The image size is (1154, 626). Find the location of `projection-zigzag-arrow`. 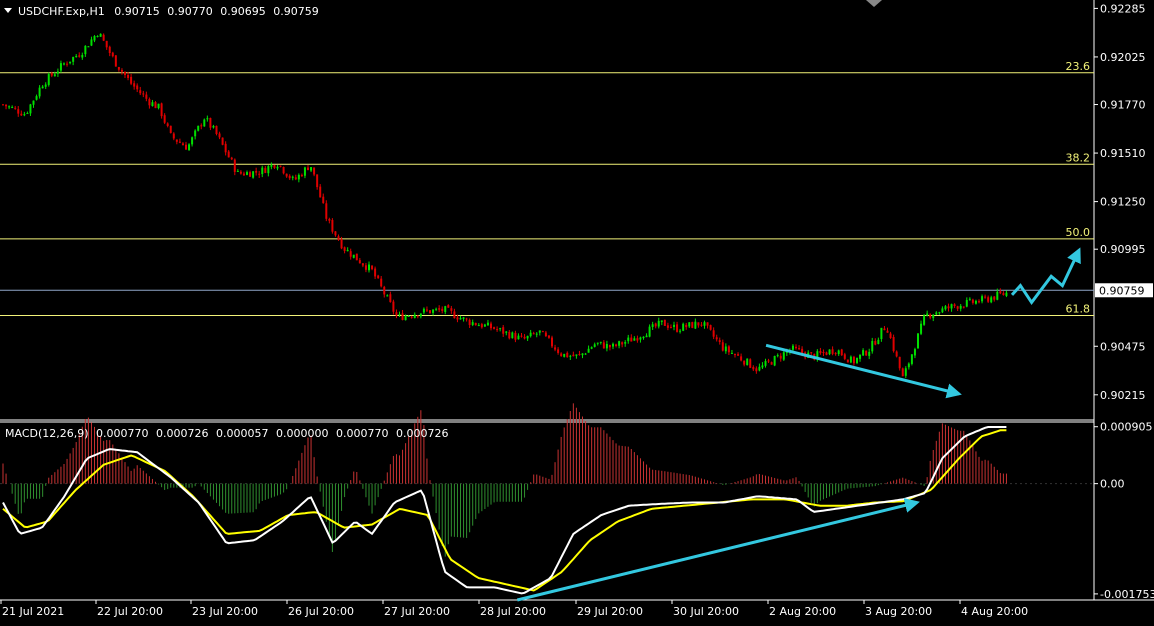

projection-zigzag-arrow is located at coordinates (1045, 276).